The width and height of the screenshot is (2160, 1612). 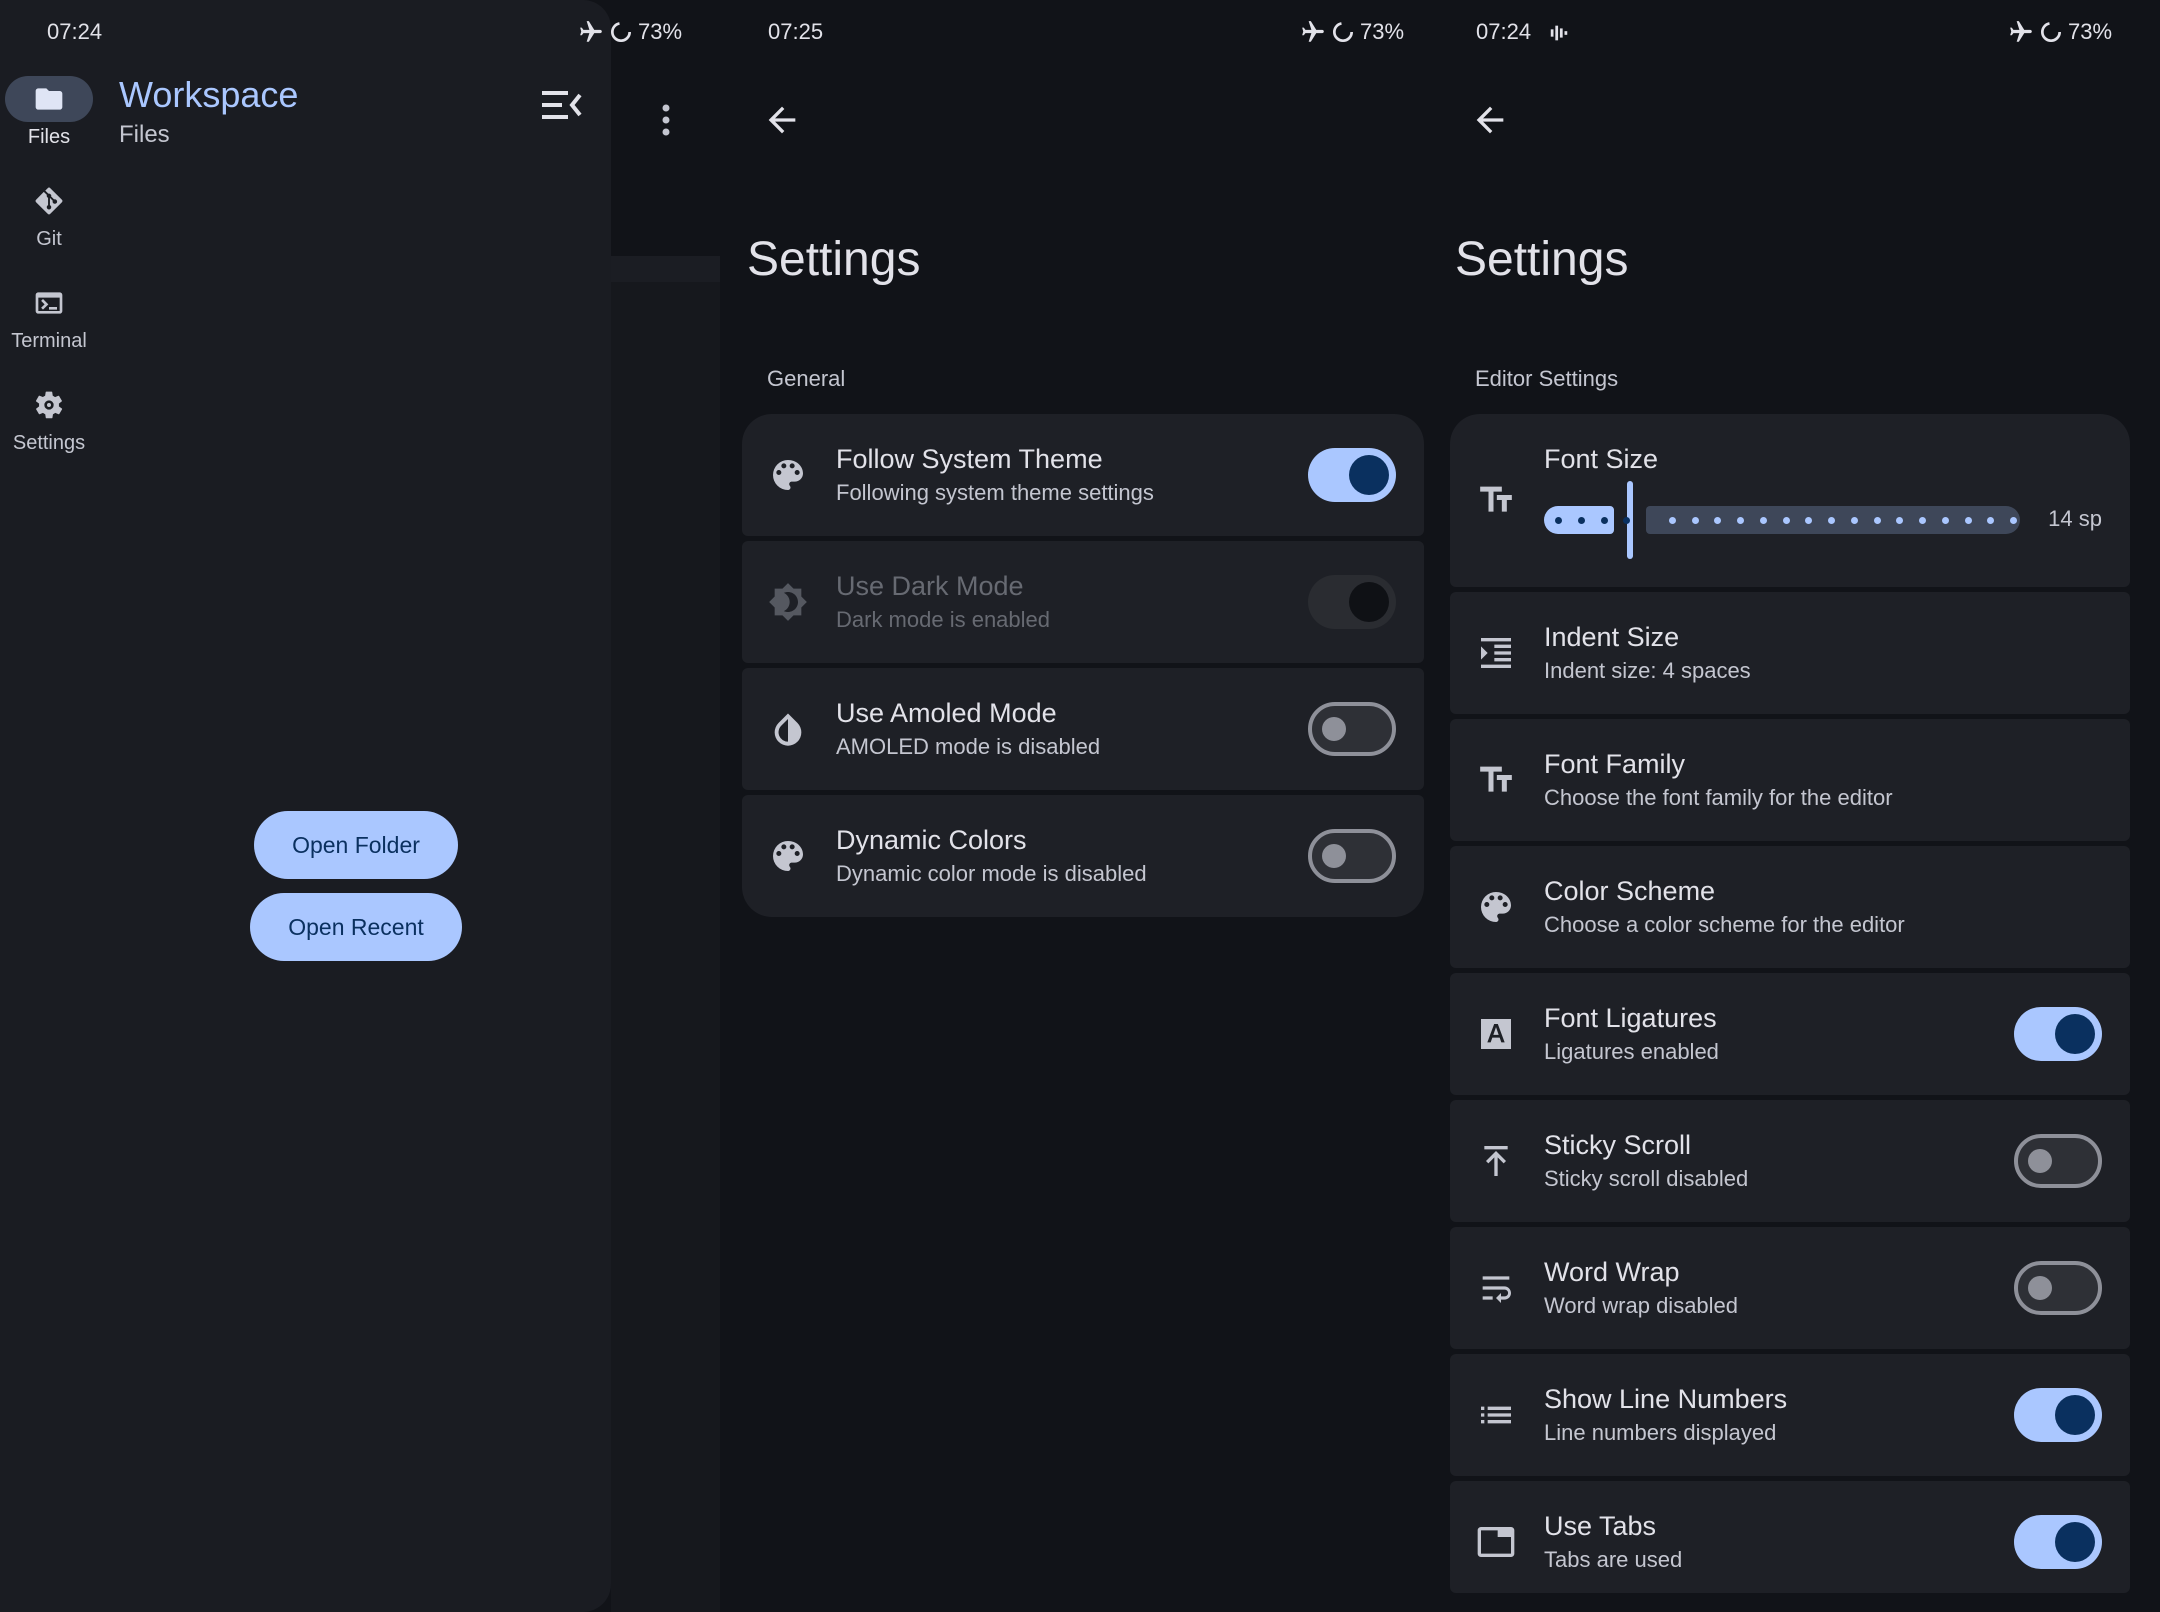 I want to click on setting-use-tabs: Use Tabs Tabs are used, so click(x=1790, y=1537).